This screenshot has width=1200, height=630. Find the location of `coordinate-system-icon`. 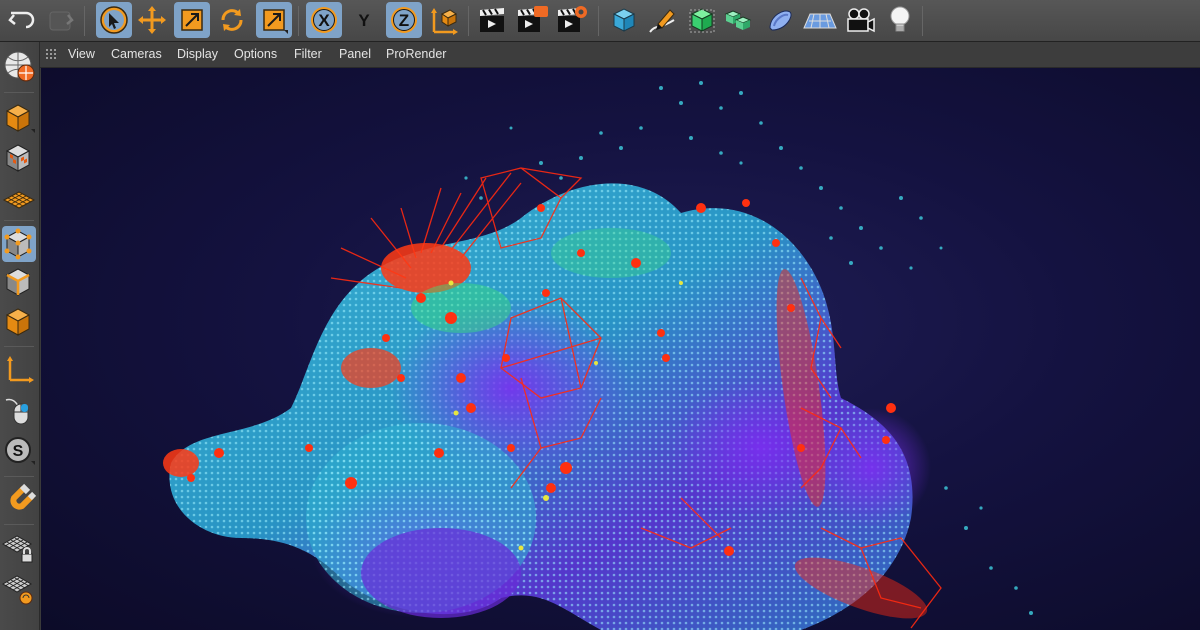

coordinate-system-icon is located at coordinates (444, 21).